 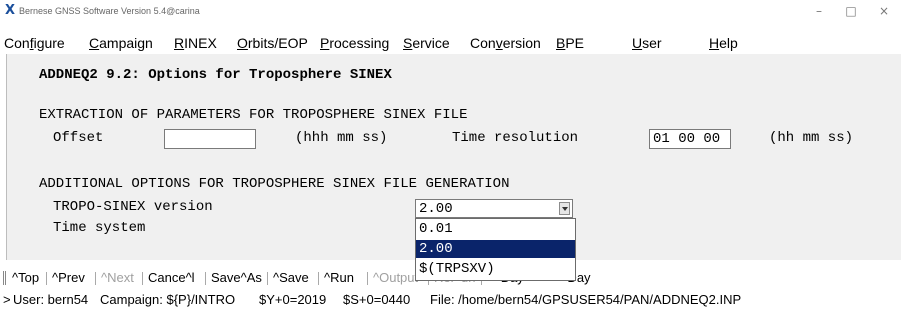 What do you see at coordinates (426, 43) in the screenshot?
I see `menu-service: Service` at bounding box center [426, 43].